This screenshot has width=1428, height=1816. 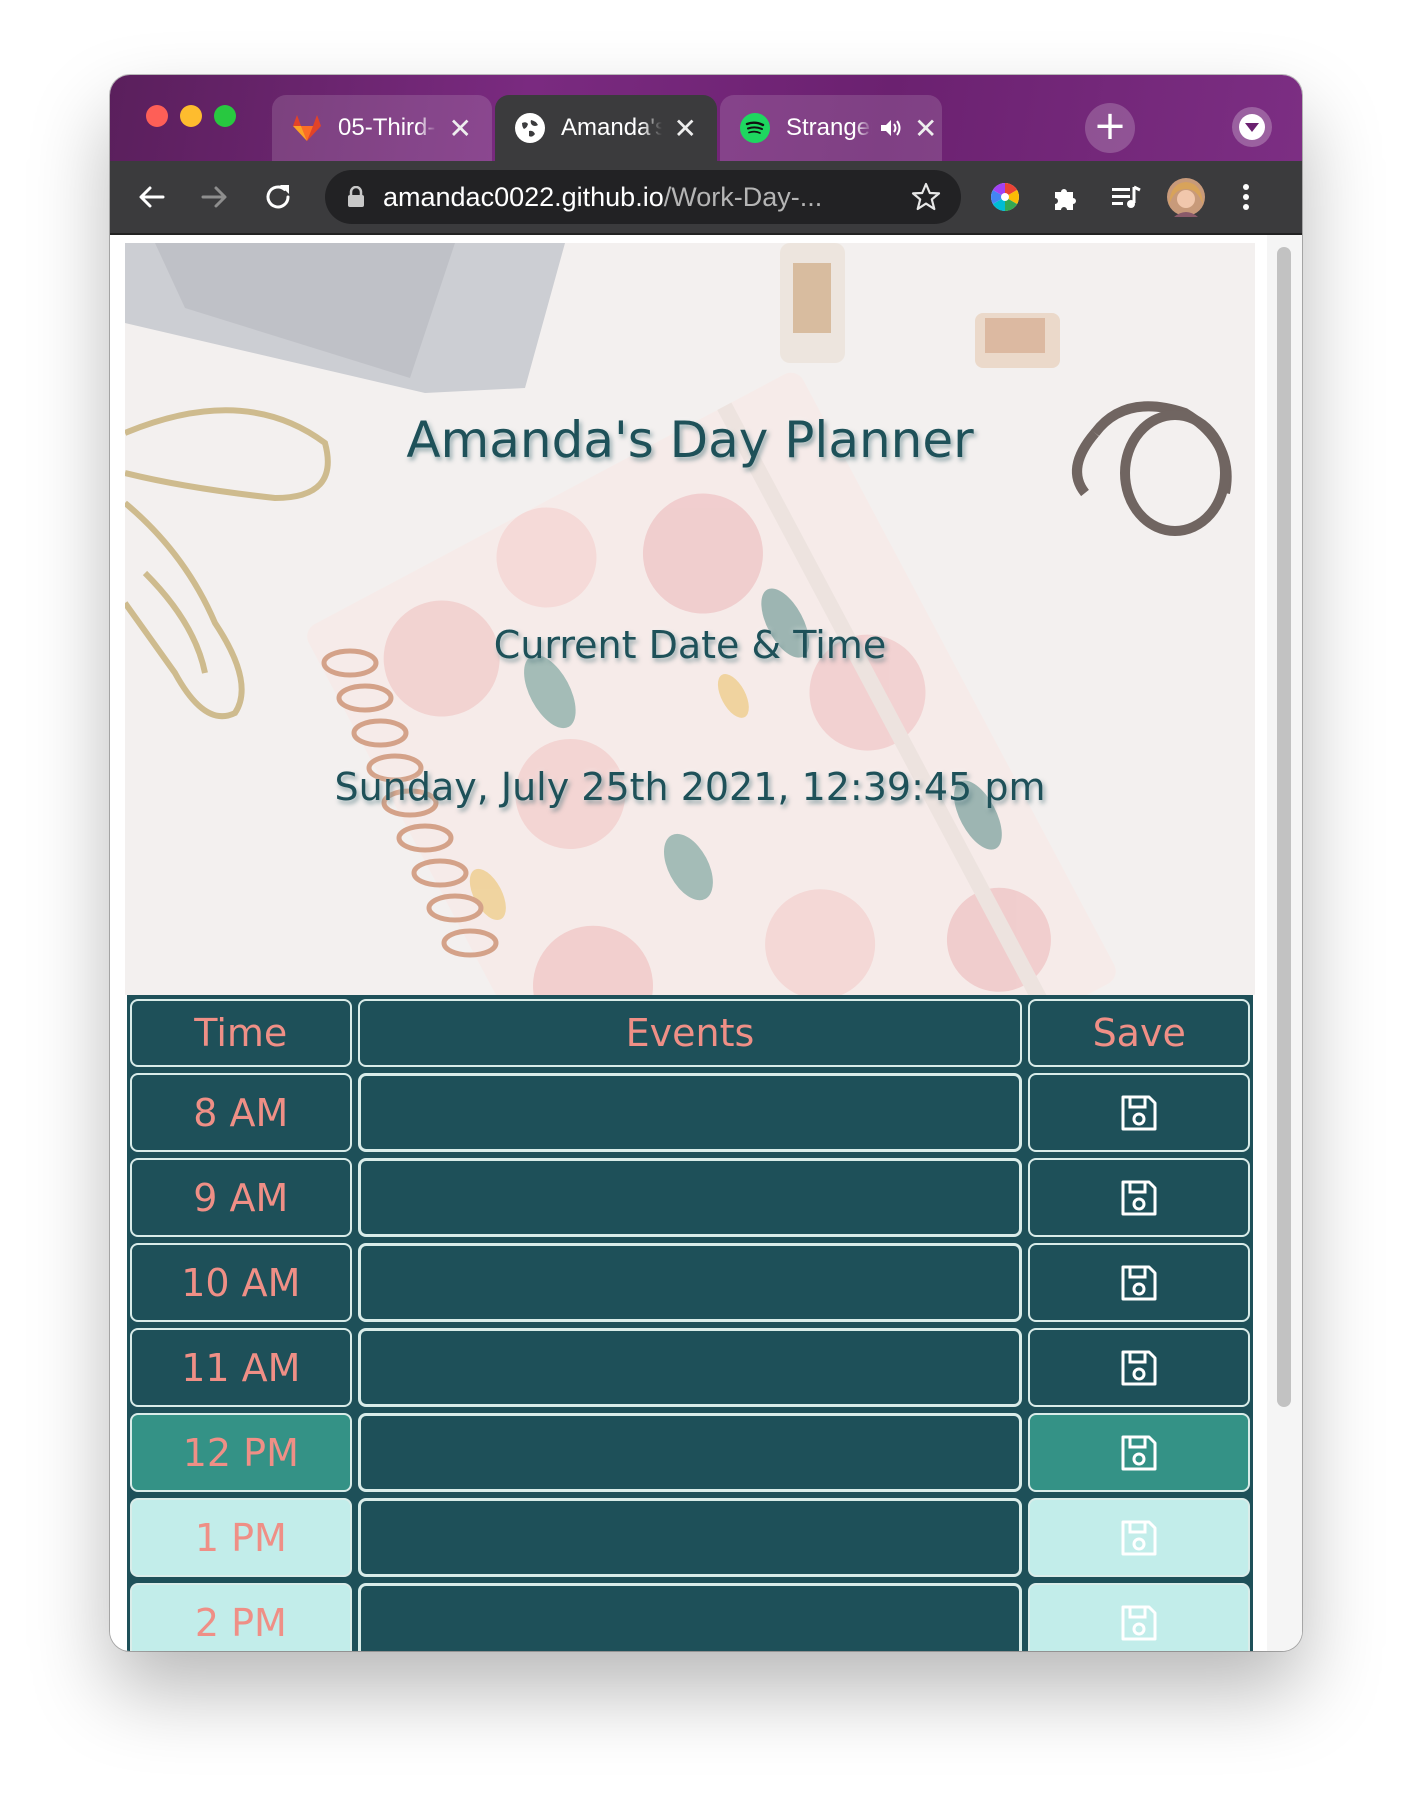 I want to click on time-column-header: Time, so click(x=241, y=1033).